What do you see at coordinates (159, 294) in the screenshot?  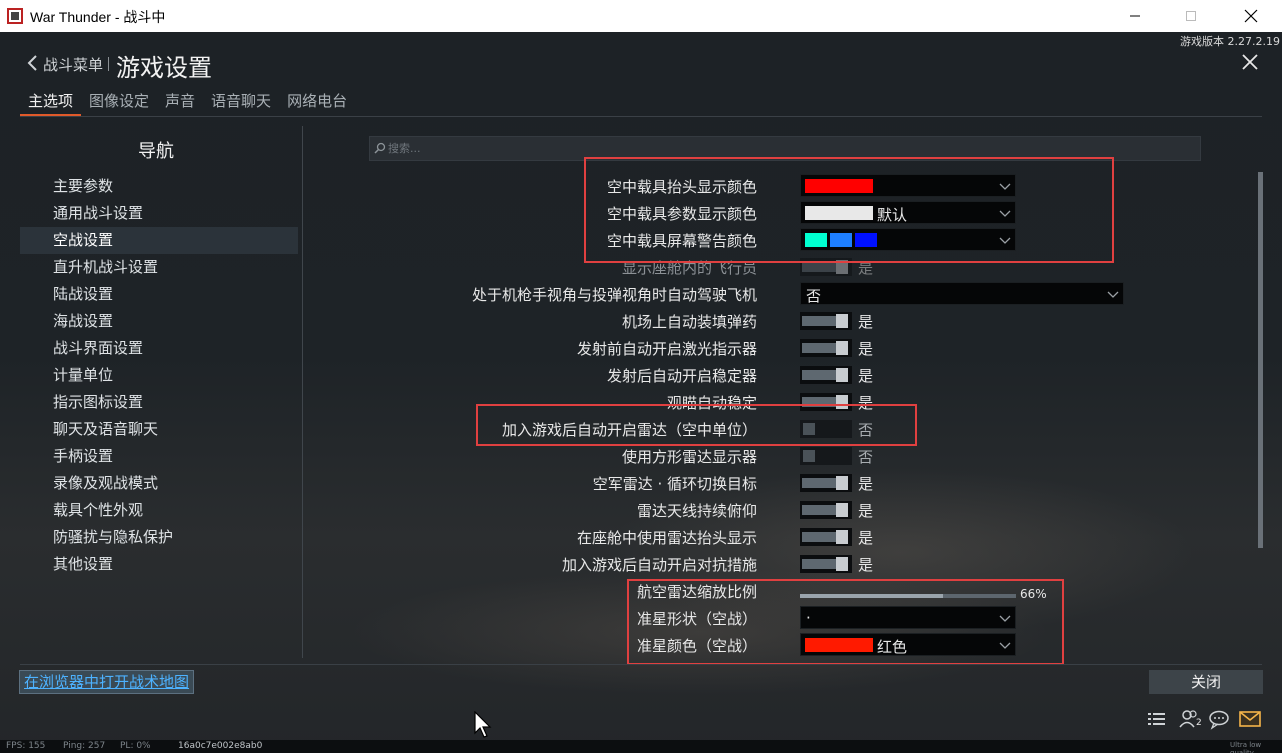 I see `nav-item-ground: 陆战设置` at bounding box center [159, 294].